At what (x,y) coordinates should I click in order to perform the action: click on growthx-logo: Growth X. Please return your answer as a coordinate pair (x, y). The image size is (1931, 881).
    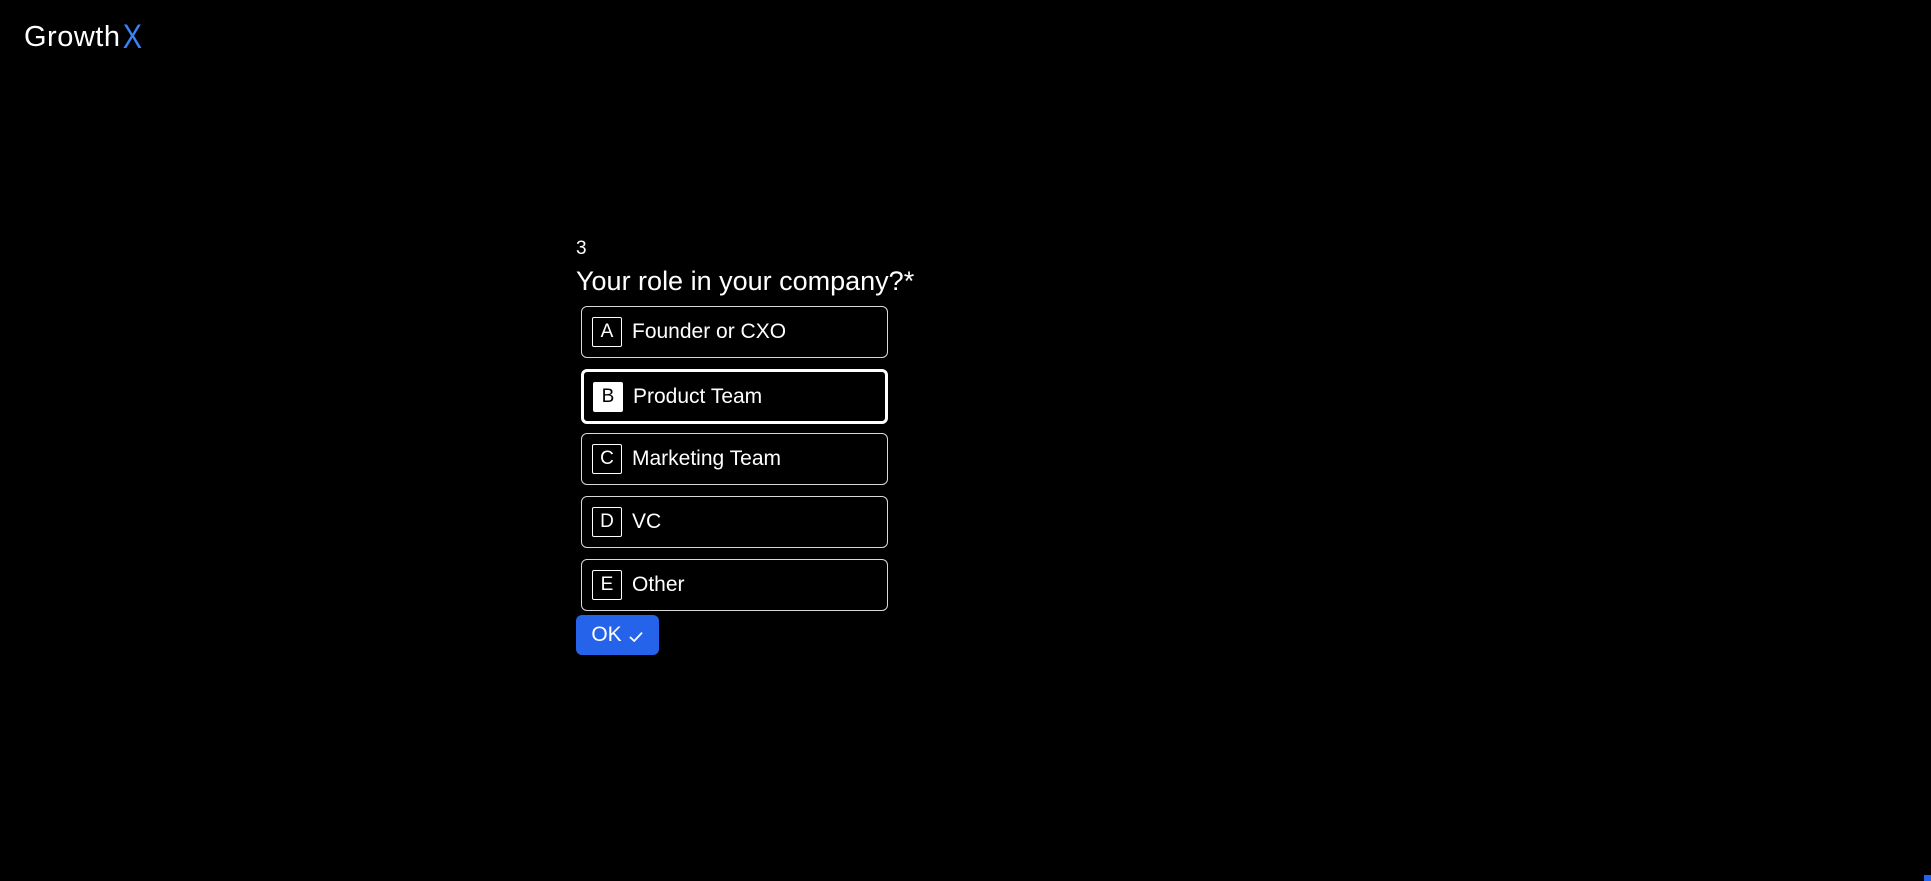
    Looking at the image, I should click on (84, 37).